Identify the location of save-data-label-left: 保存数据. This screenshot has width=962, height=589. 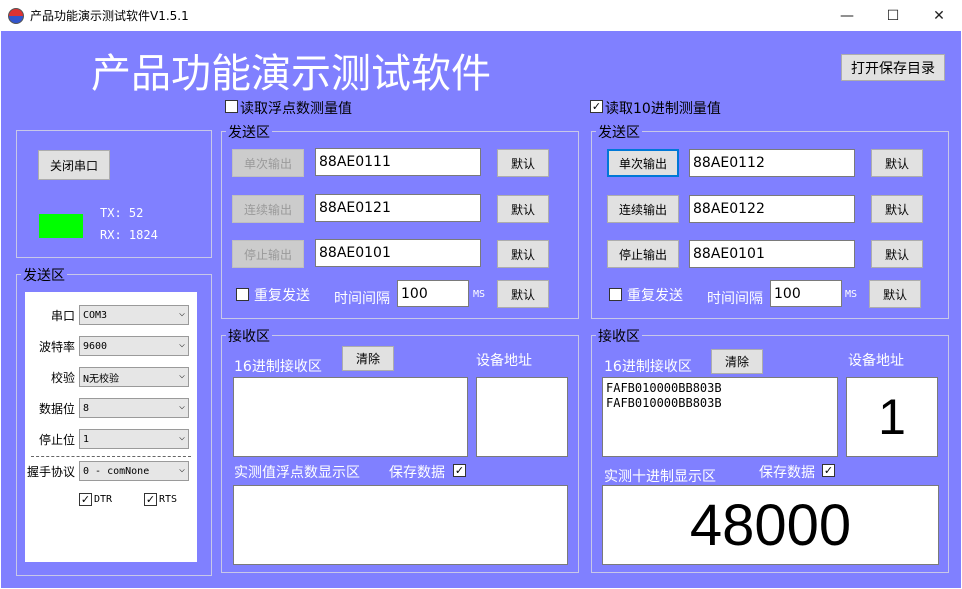
(417, 473).